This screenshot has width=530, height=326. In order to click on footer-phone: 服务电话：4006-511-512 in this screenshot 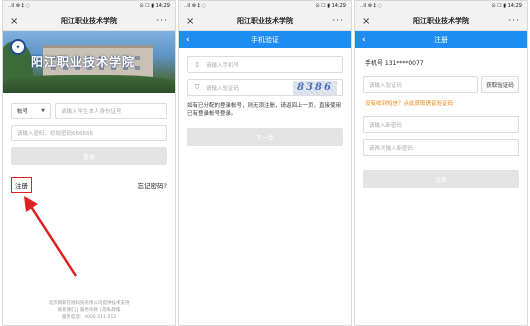, I will do `click(89, 317)`.